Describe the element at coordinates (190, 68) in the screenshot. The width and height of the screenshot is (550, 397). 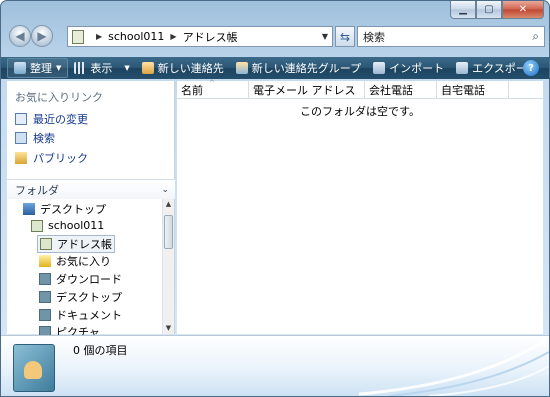
I see `new-contact-label: 新しい連絡先` at that location.